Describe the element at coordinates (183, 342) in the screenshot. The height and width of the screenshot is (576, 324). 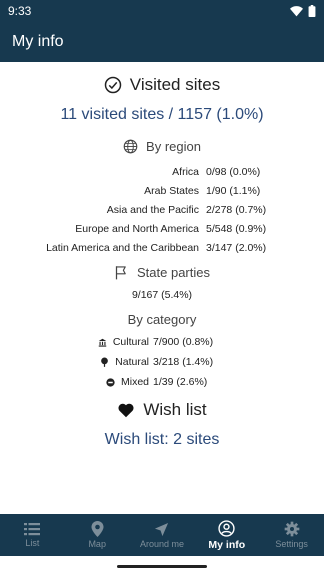
I see `category-value: 7/900 (0.8%)` at that location.